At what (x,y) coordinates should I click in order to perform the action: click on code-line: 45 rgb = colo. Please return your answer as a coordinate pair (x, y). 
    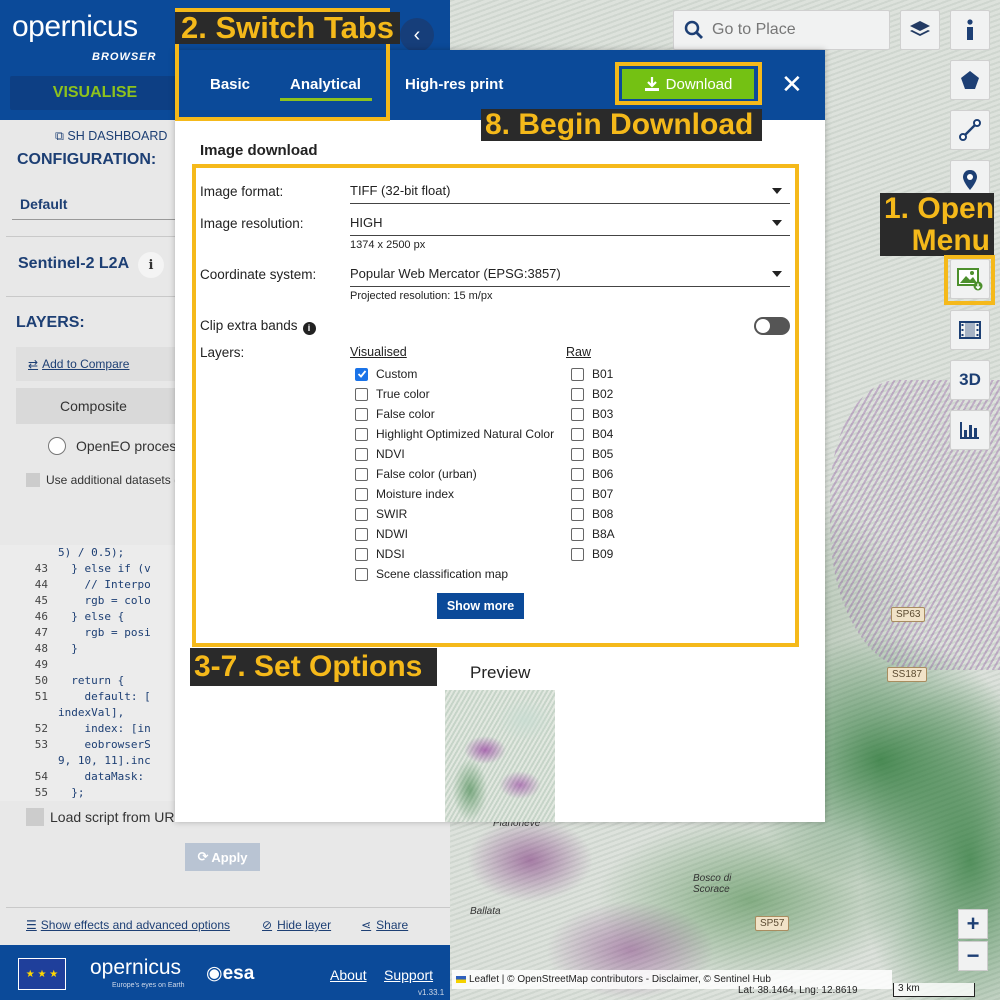
    Looking at the image, I should click on (88, 601).